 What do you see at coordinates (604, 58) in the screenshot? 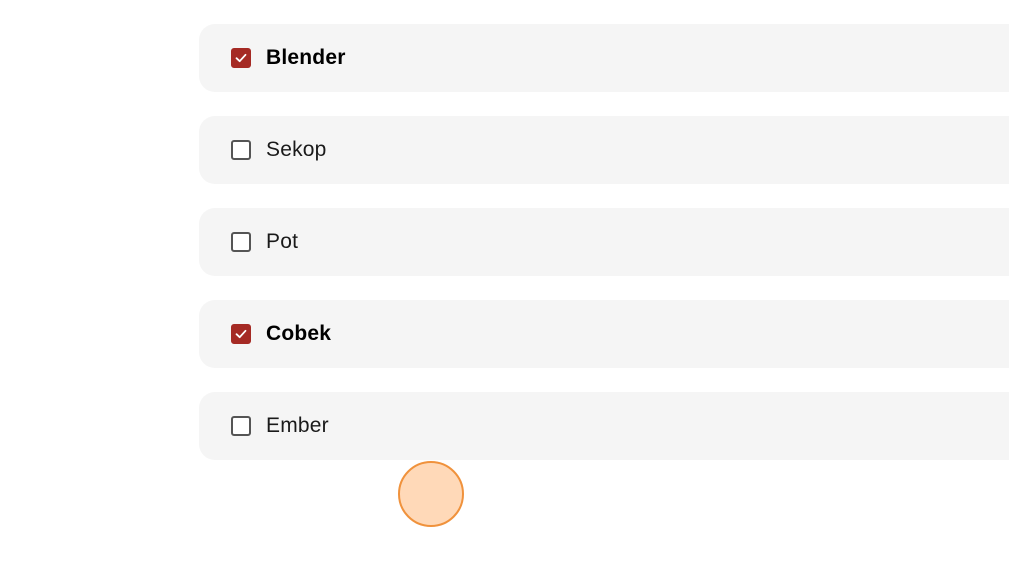
I see `option-blender: Blender` at bounding box center [604, 58].